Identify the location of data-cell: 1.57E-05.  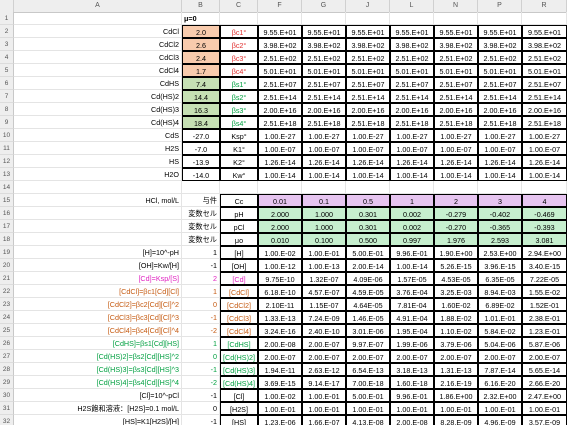
(412, 278).